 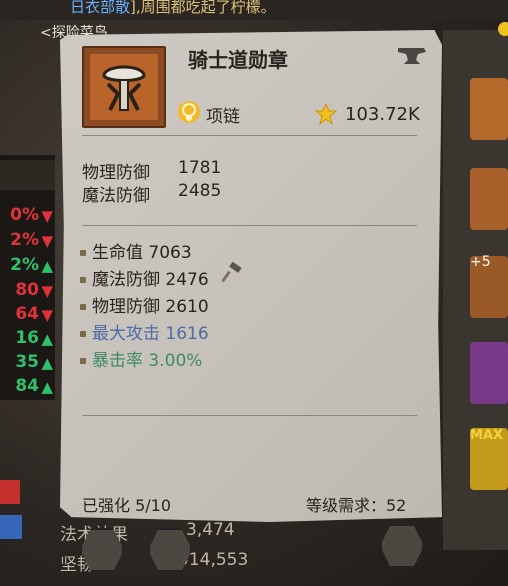 I want to click on bonus-stat-row: 物理防御 2610, so click(x=144, y=304).